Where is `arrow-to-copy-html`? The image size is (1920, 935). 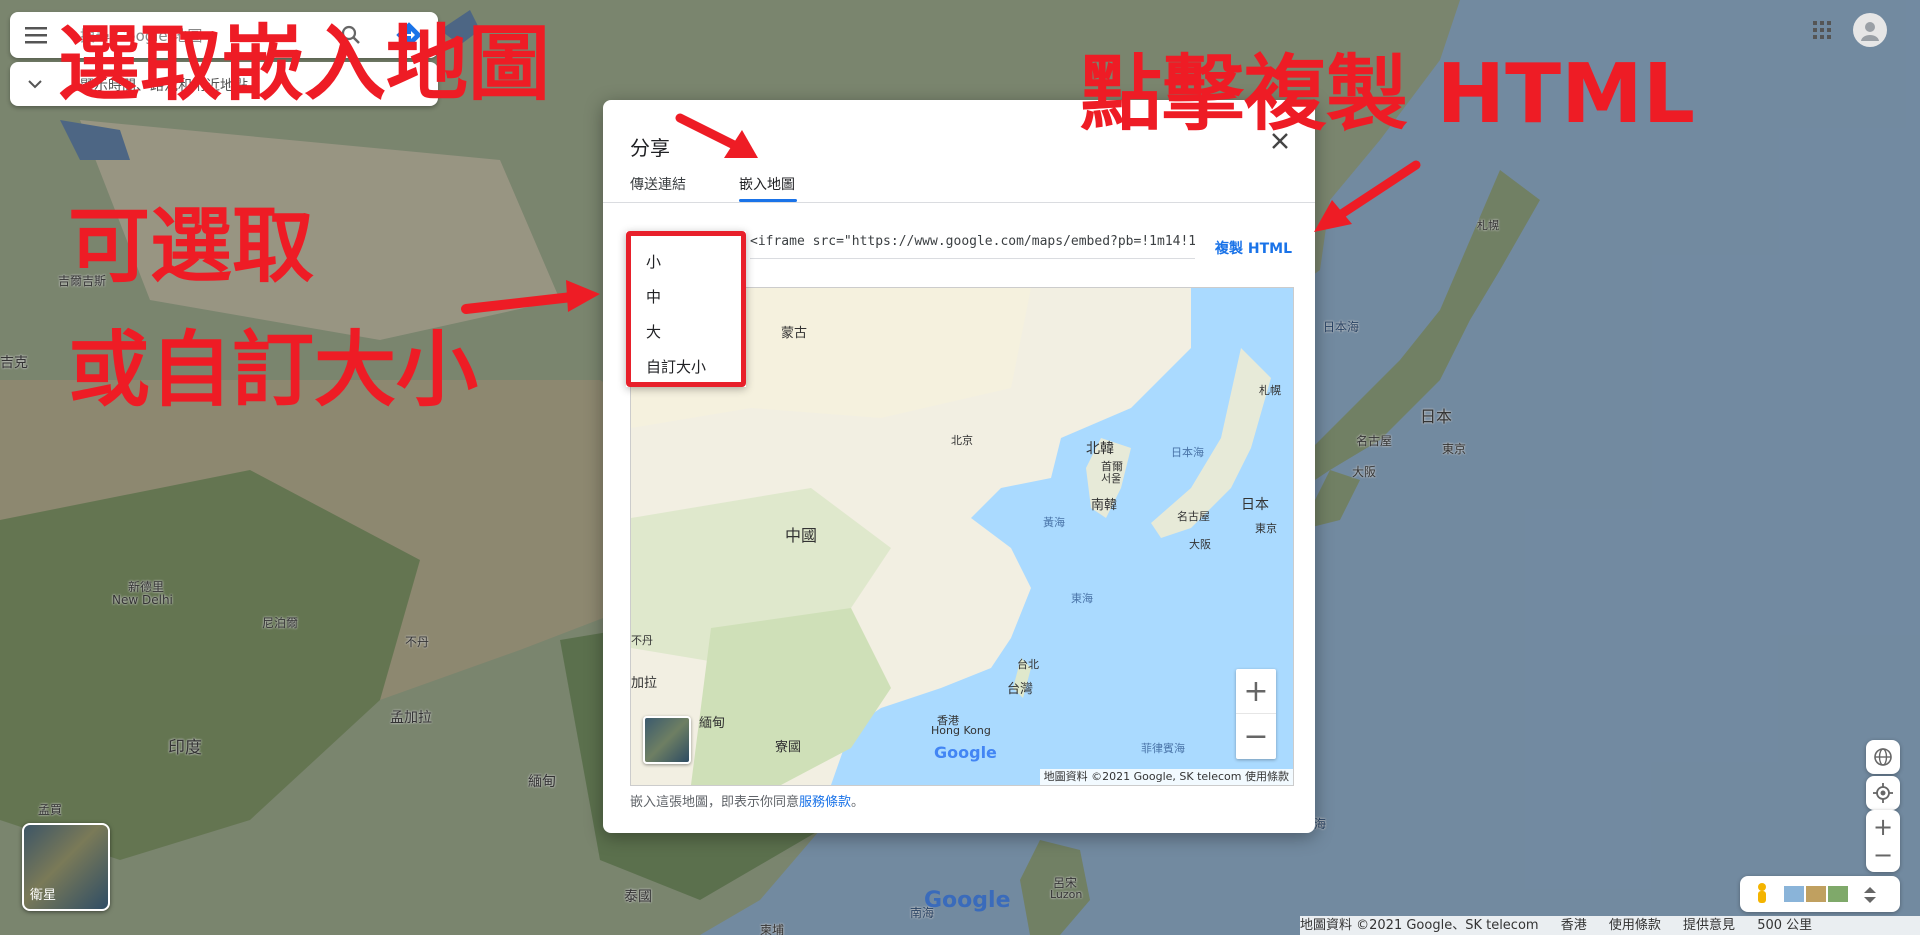 arrow-to-copy-html is located at coordinates (1367, 196).